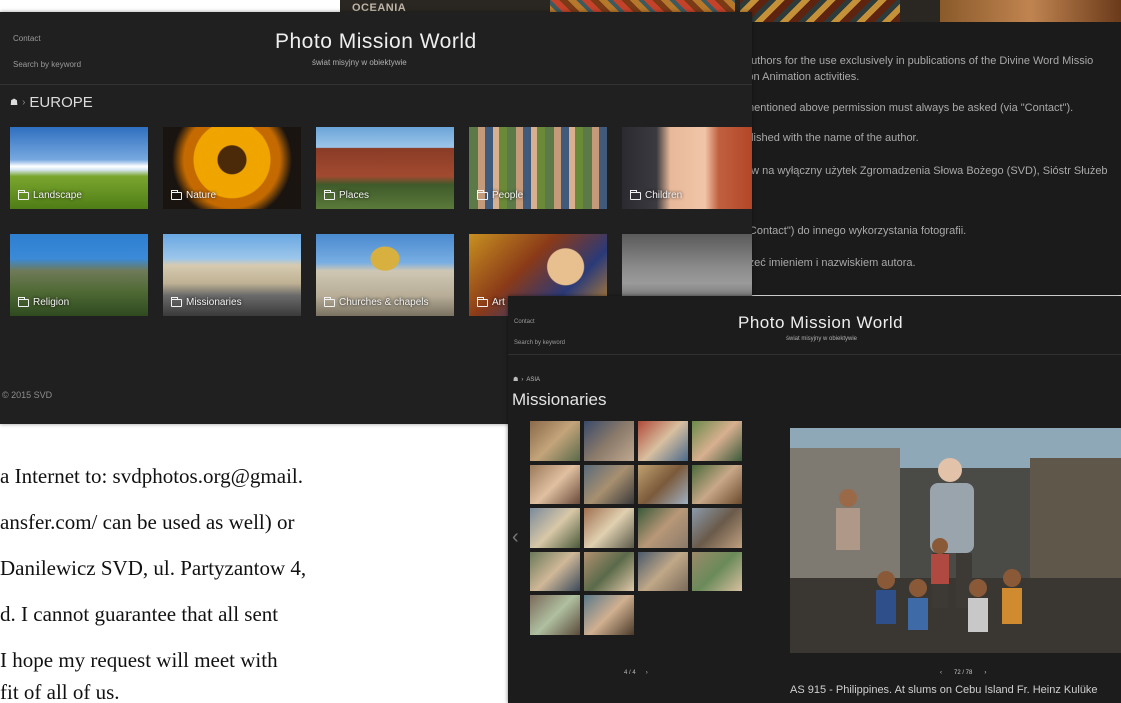  I want to click on tile-label: Landscape, so click(57, 195).